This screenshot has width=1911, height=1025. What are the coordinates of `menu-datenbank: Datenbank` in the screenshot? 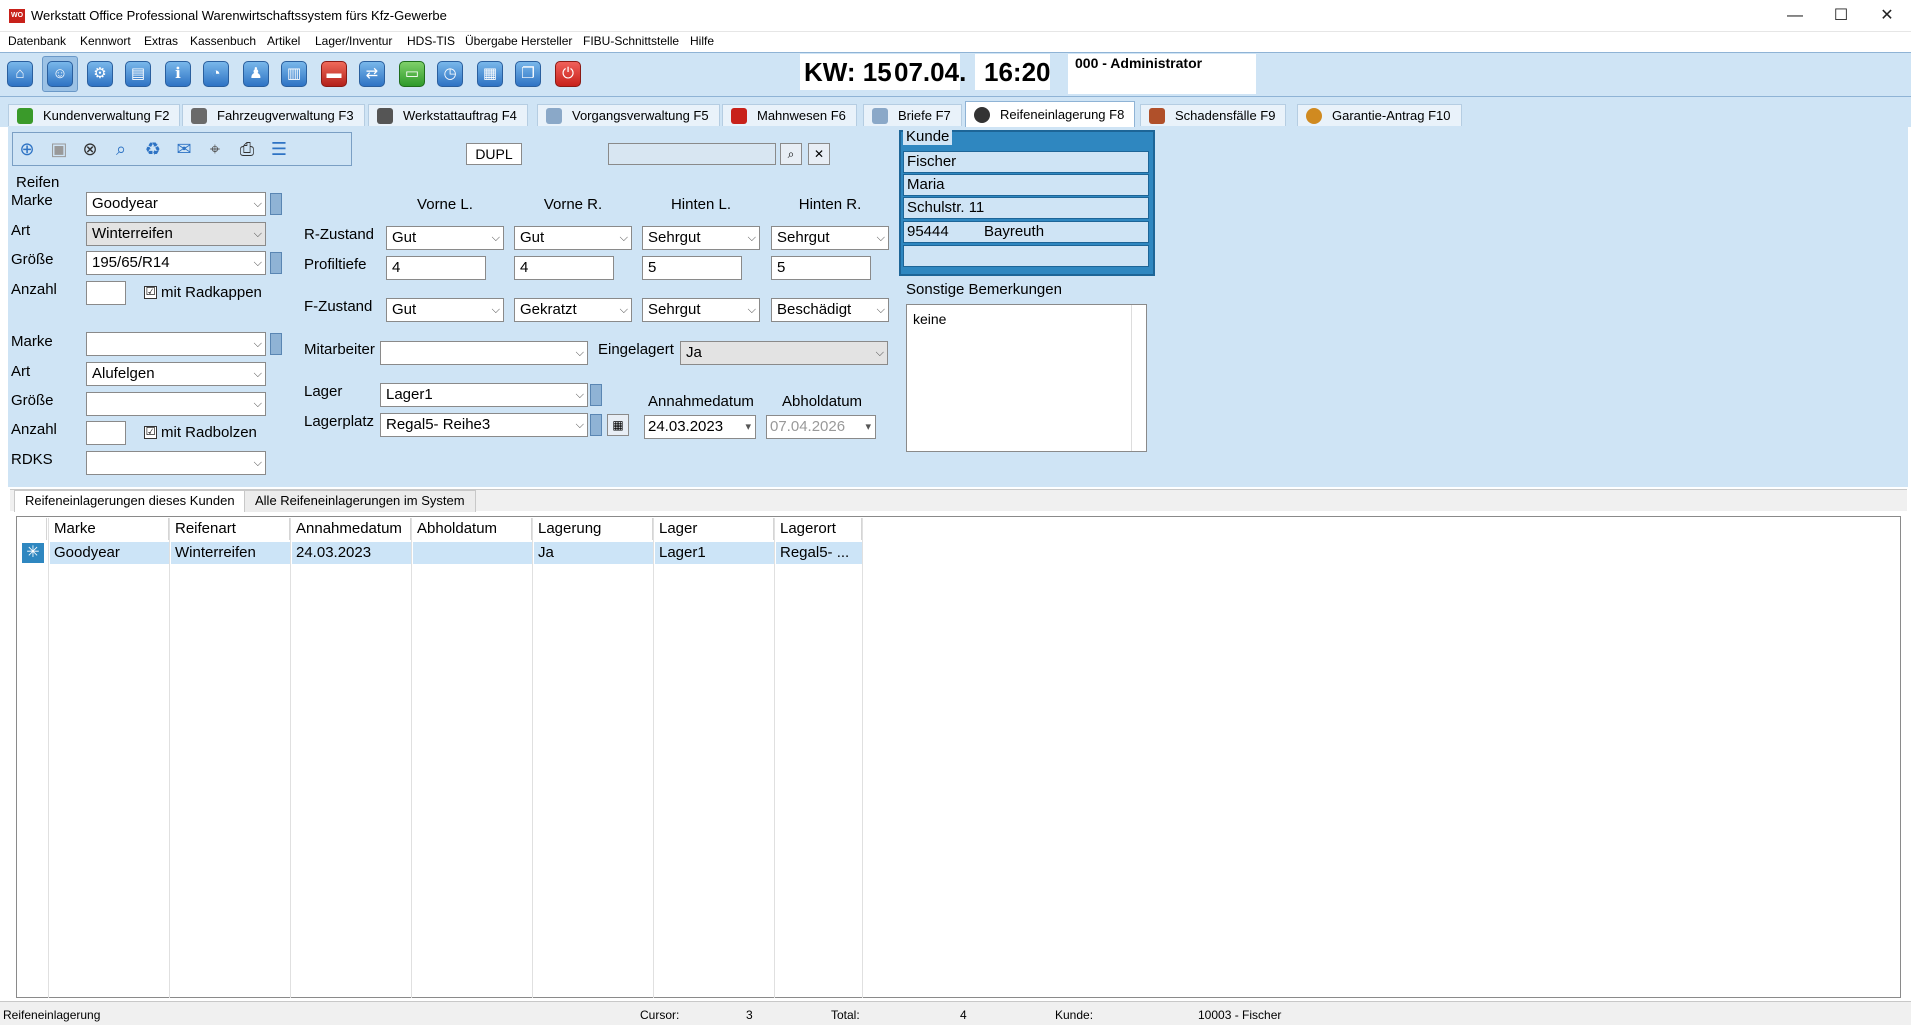 It's located at (37, 41).